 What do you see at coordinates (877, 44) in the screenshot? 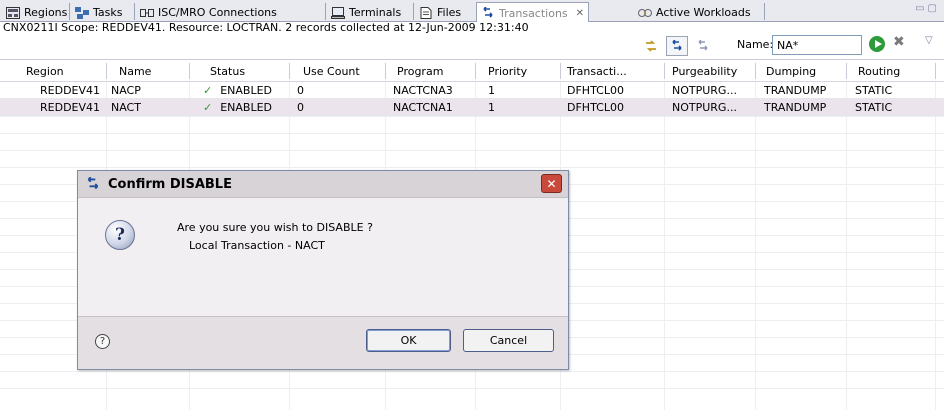
I see `apply-filter-icon` at bounding box center [877, 44].